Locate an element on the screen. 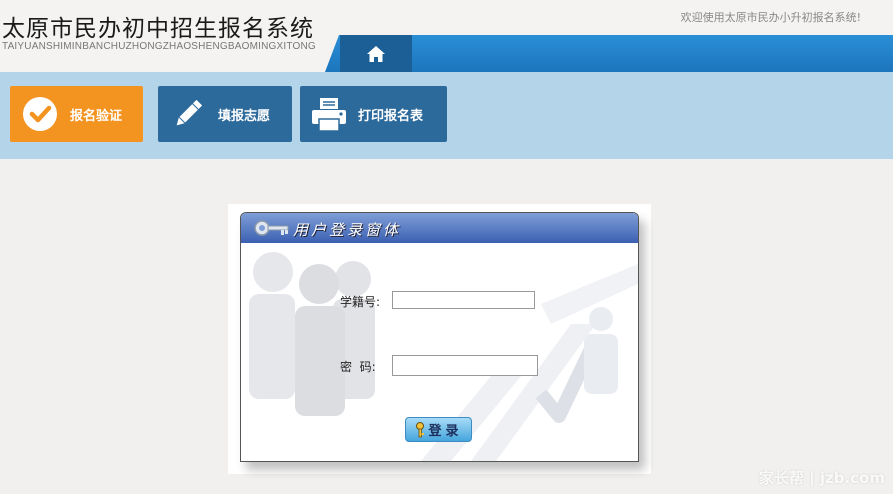  checkmark-circle-icon is located at coordinates (40, 114).